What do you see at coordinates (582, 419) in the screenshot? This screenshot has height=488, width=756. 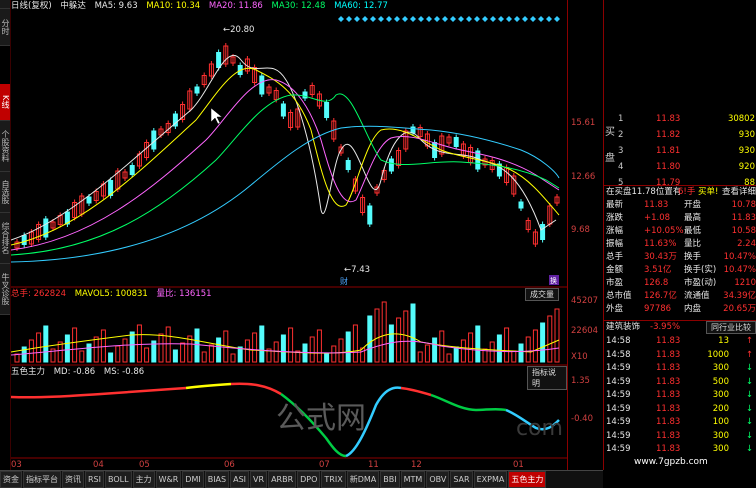 I see `ind-tick-2: -0.40` at bounding box center [582, 419].